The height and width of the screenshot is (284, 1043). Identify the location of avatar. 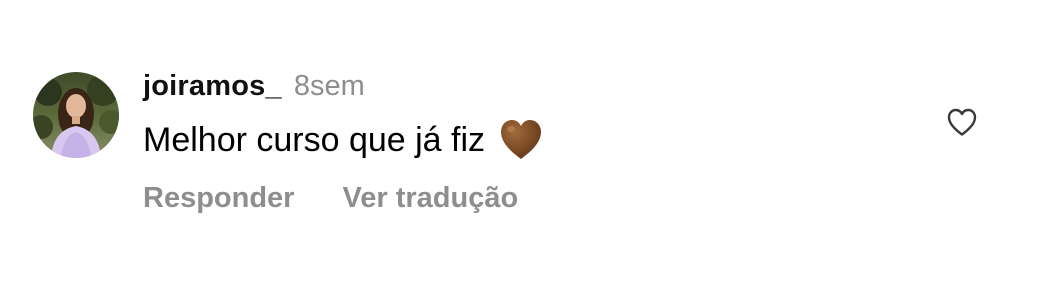
(76, 115).